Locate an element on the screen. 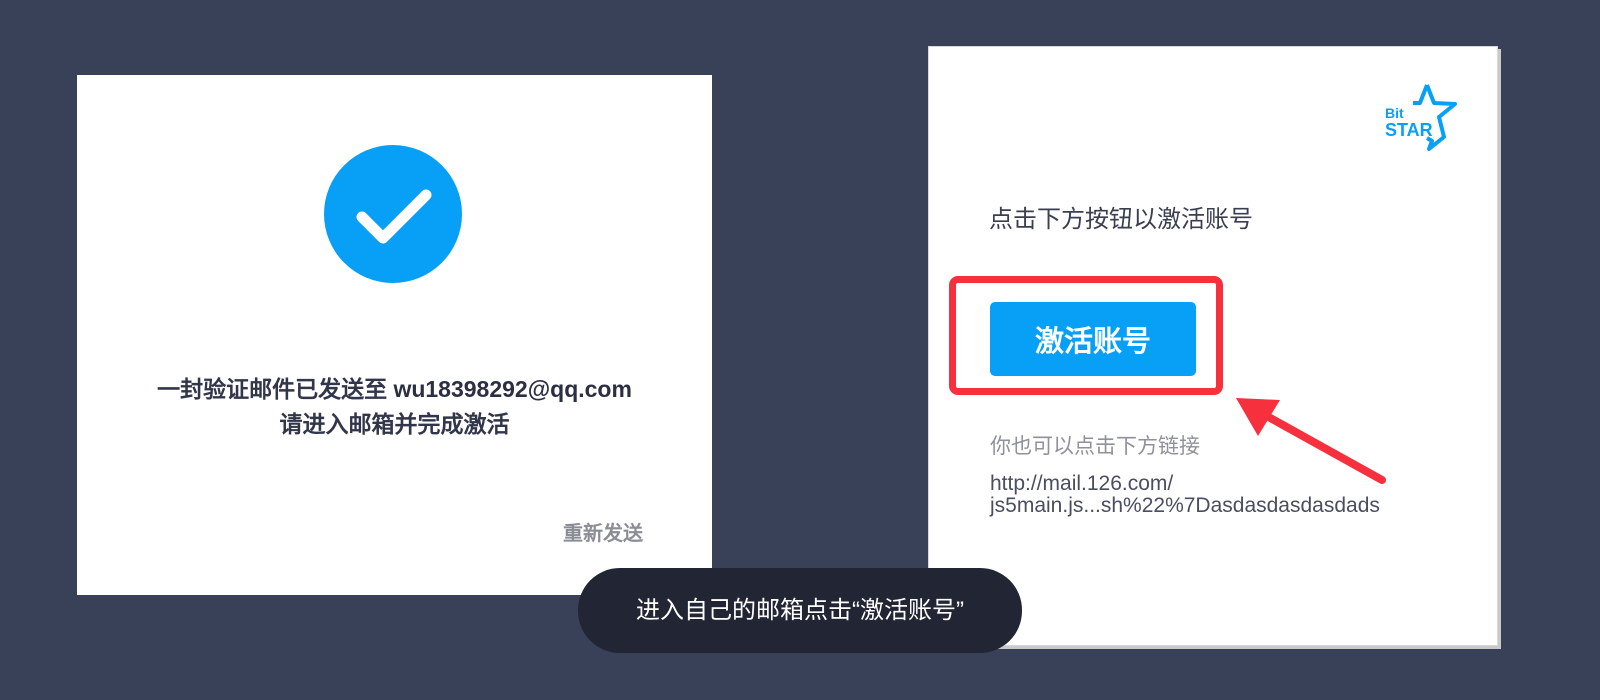 The image size is (1600, 700). email-address: wu18398292@qq.com is located at coordinates (512, 389).